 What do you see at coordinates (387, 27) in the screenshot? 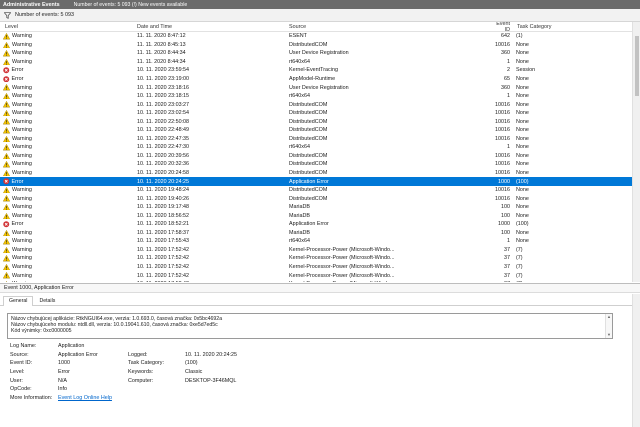
I see `column-header-source: Source` at bounding box center [387, 27].